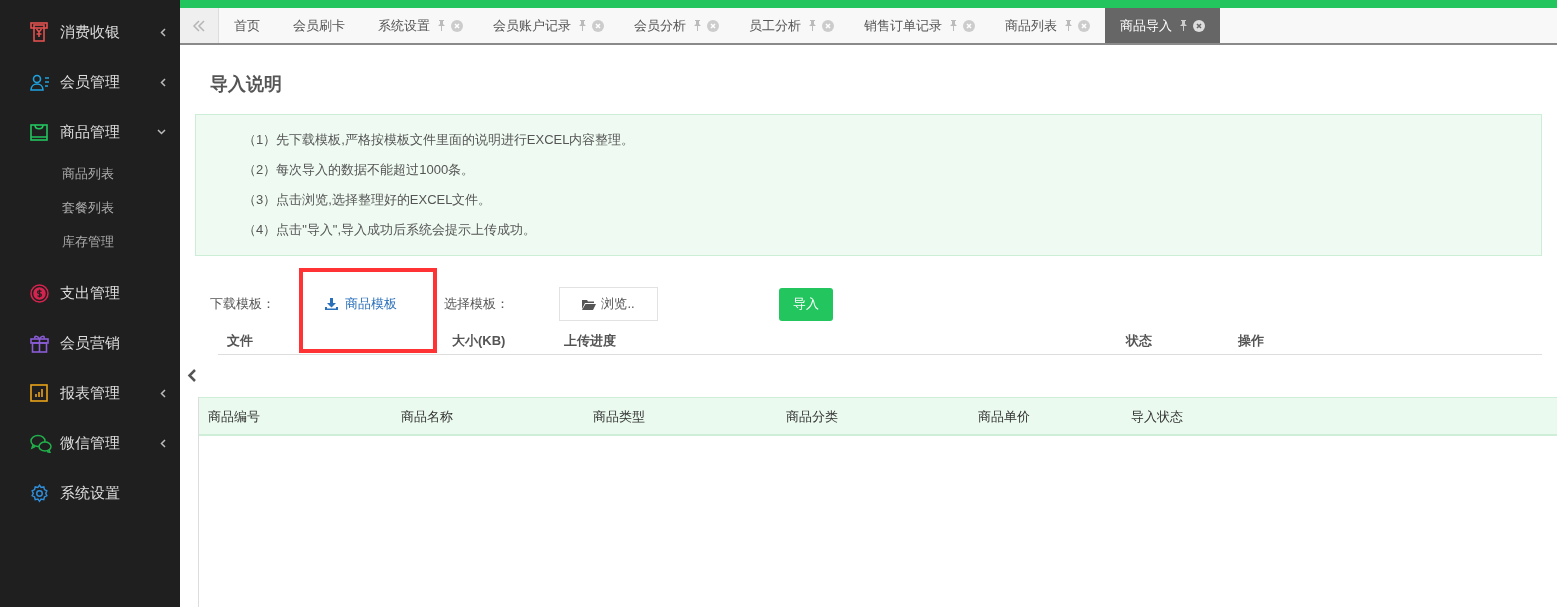 This screenshot has height=607, width=1557. Describe the element at coordinates (234, 417) in the screenshot. I see `column-header: 商品编号` at that location.